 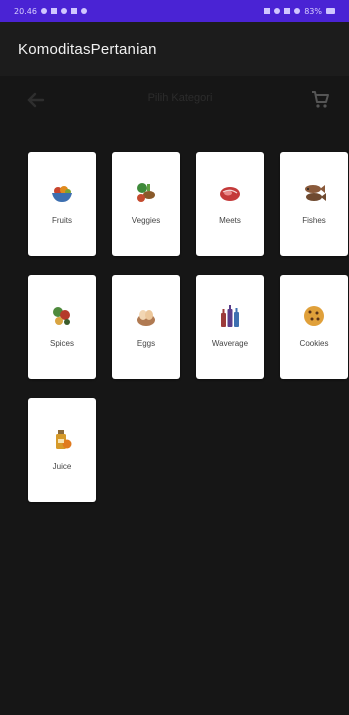 I want to click on cookie-icon, so click(x=314, y=316).